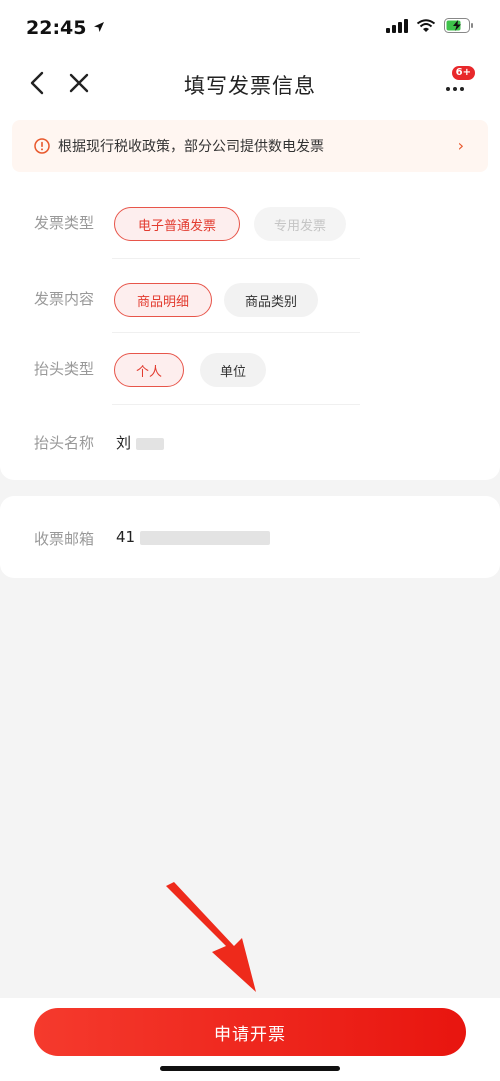  What do you see at coordinates (250, 444) in the screenshot?
I see `title-name-row: 抬头名称 刘` at bounding box center [250, 444].